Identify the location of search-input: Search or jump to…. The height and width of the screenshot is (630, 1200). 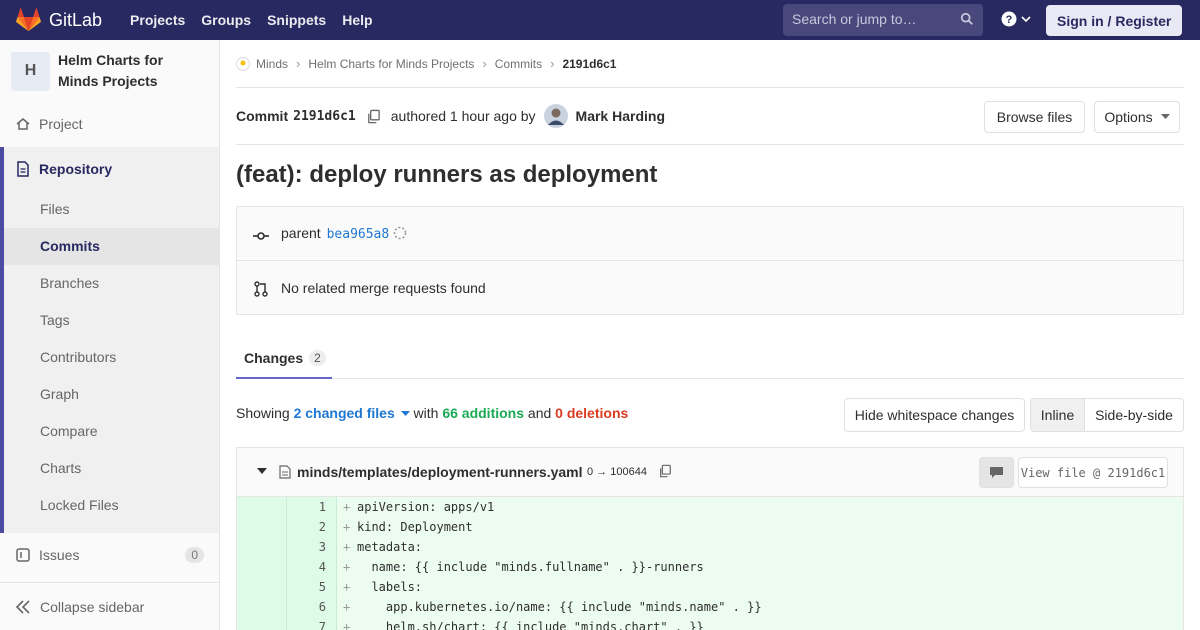
(883, 20).